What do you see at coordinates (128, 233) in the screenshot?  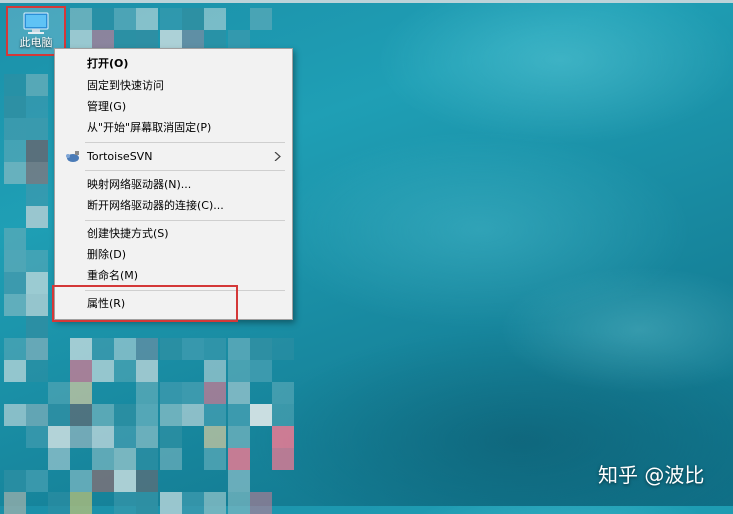 I see `menu-item-label: 创建快捷方式(S)` at bounding box center [128, 233].